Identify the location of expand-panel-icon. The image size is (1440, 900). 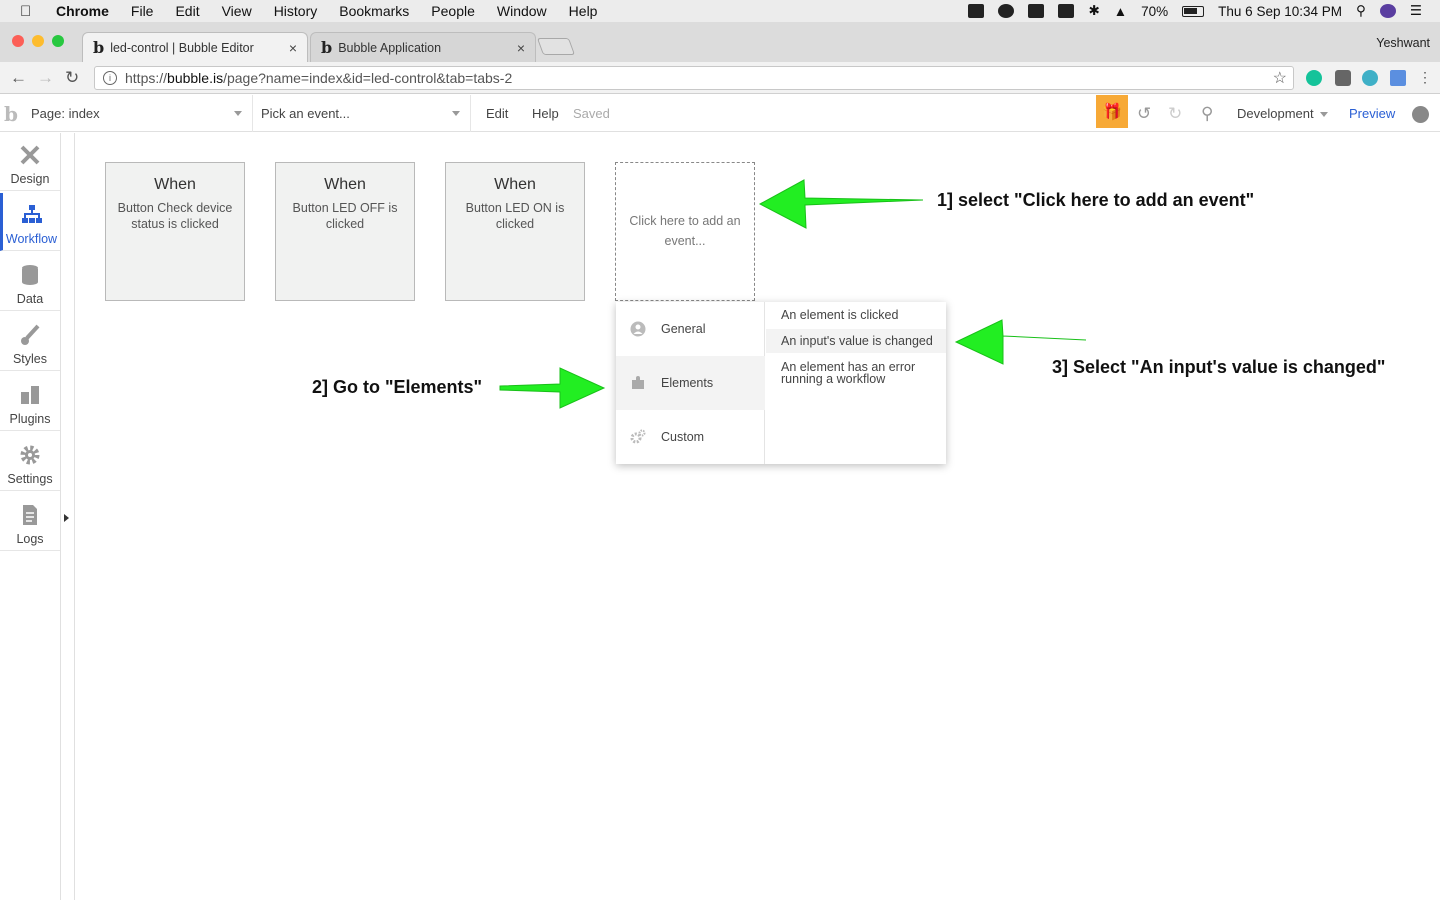
(66, 518).